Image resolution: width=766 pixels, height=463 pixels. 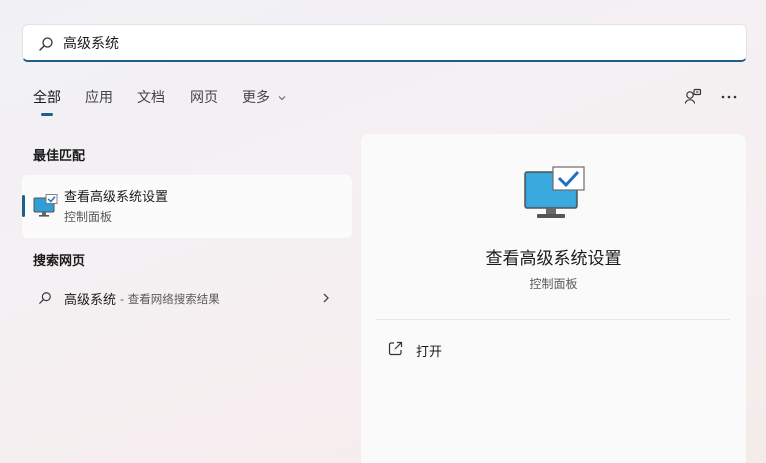 What do you see at coordinates (553, 319) in the screenshot?
I see `divider` at bounding box center [553, 319].